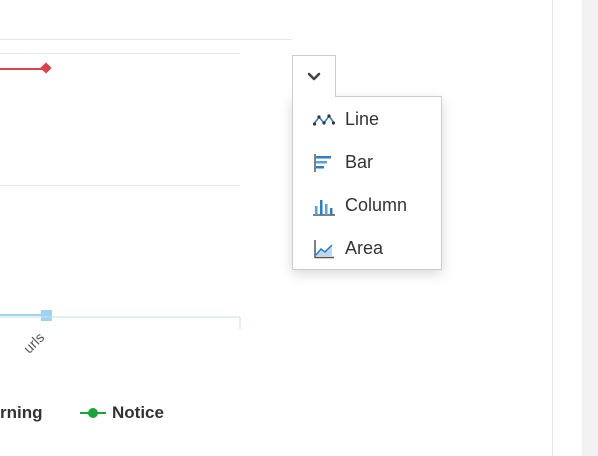 This screenshot has width=598, height=456. Describe the element at coordinates (590, 228) in the screenshot. I see `page-scrollbar` at that location.